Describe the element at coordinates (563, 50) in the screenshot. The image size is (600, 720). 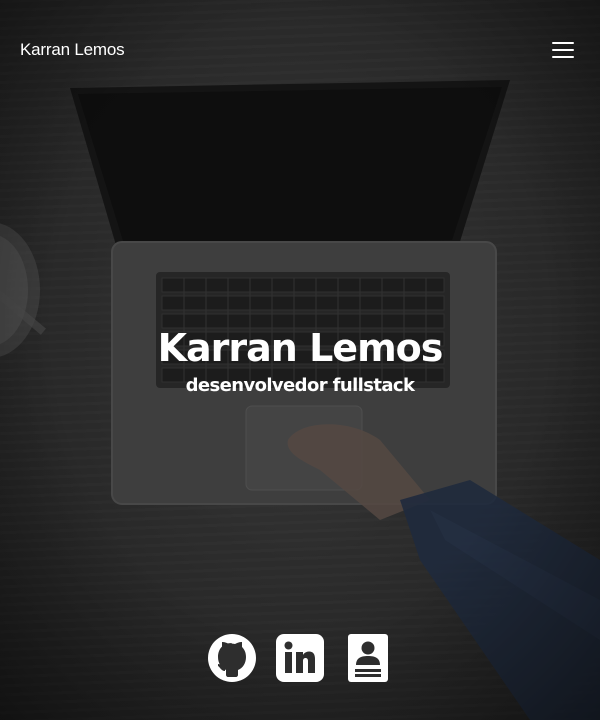
I see `menu-button` at that location.